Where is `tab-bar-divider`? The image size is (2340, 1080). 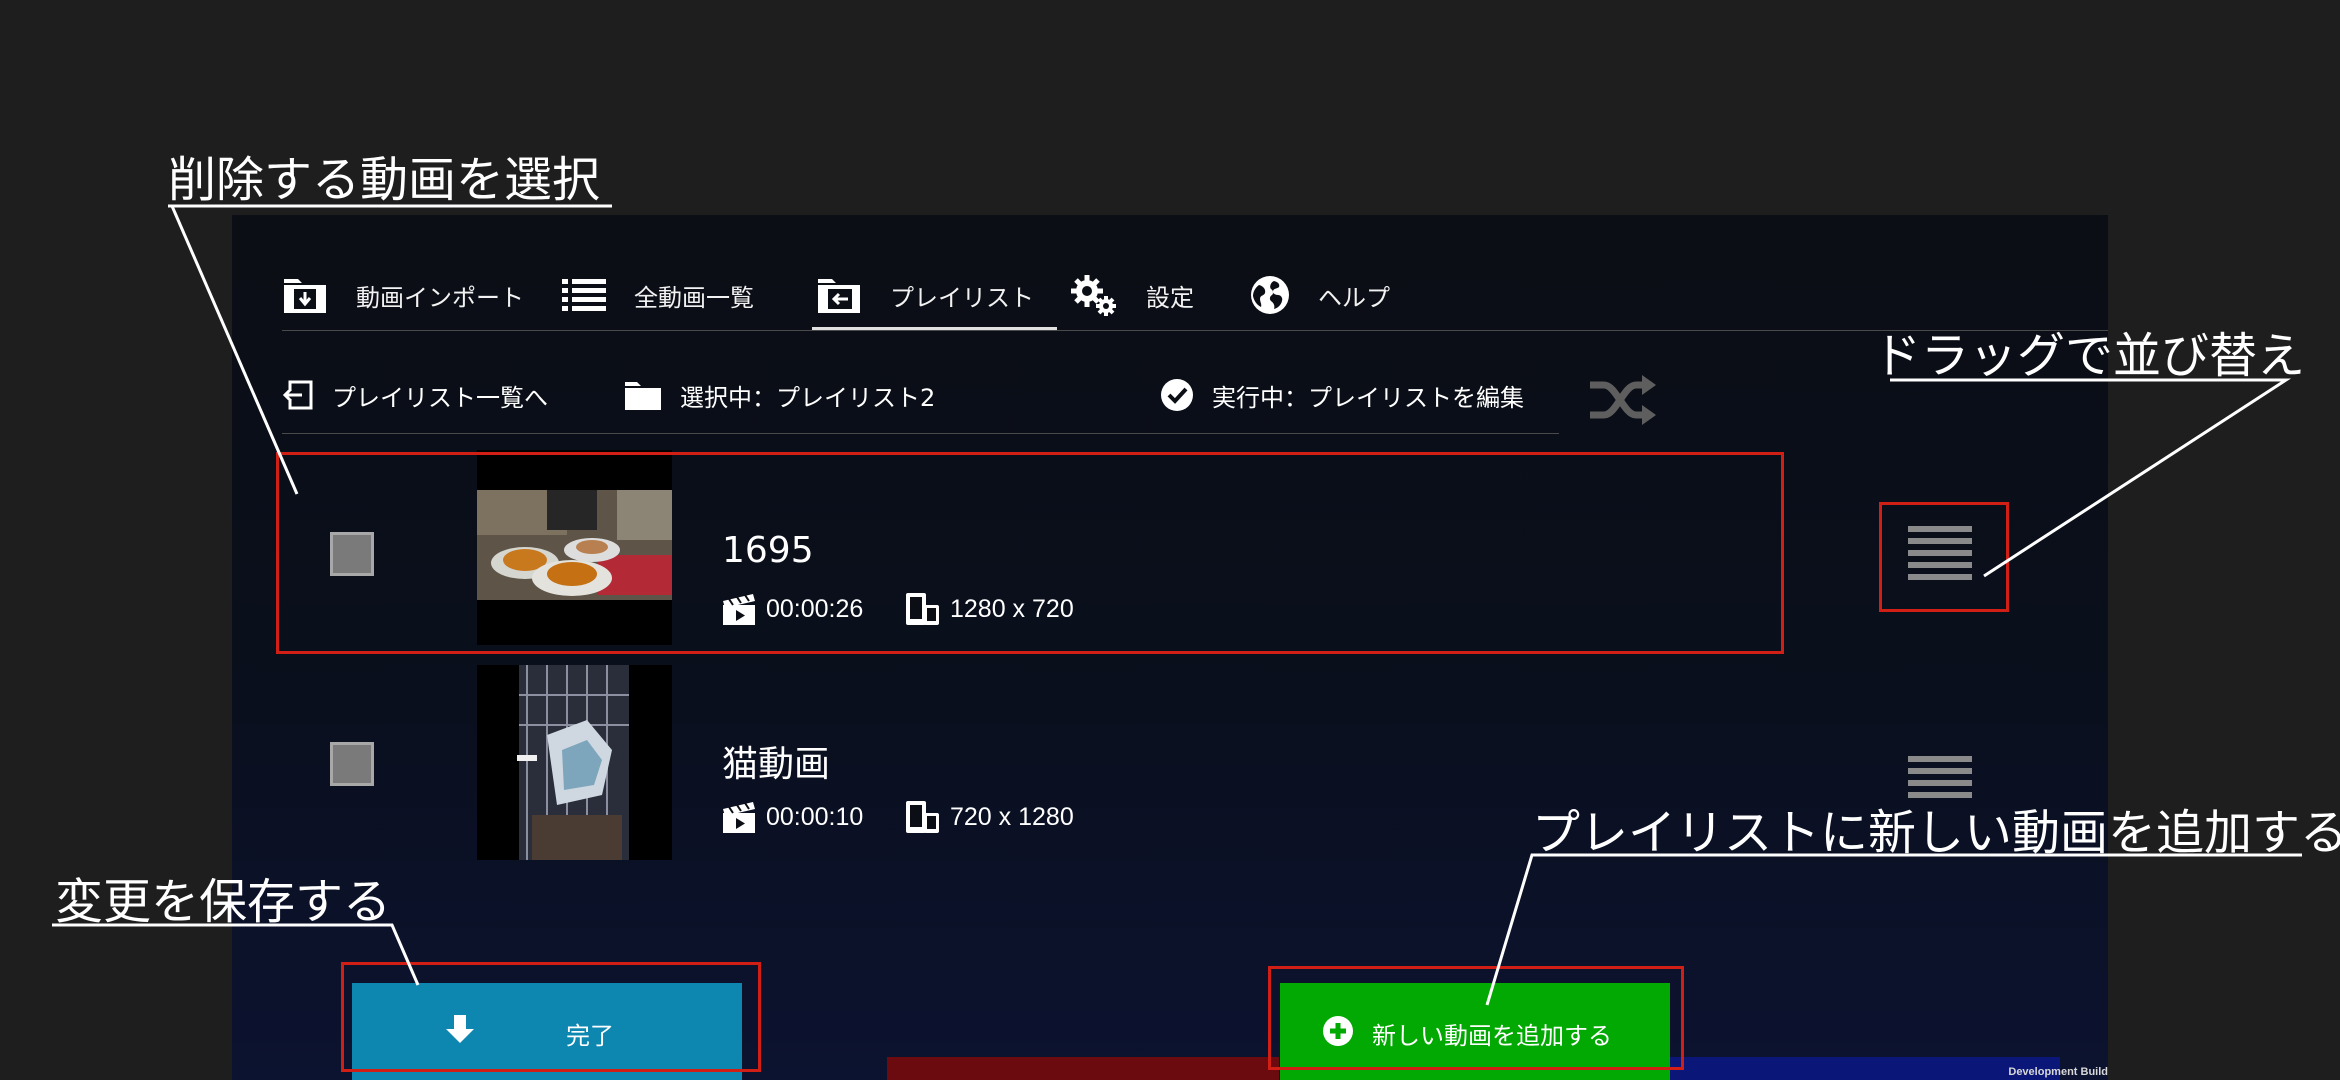 tab-bar-divider is located at coordinates (1195, 330).